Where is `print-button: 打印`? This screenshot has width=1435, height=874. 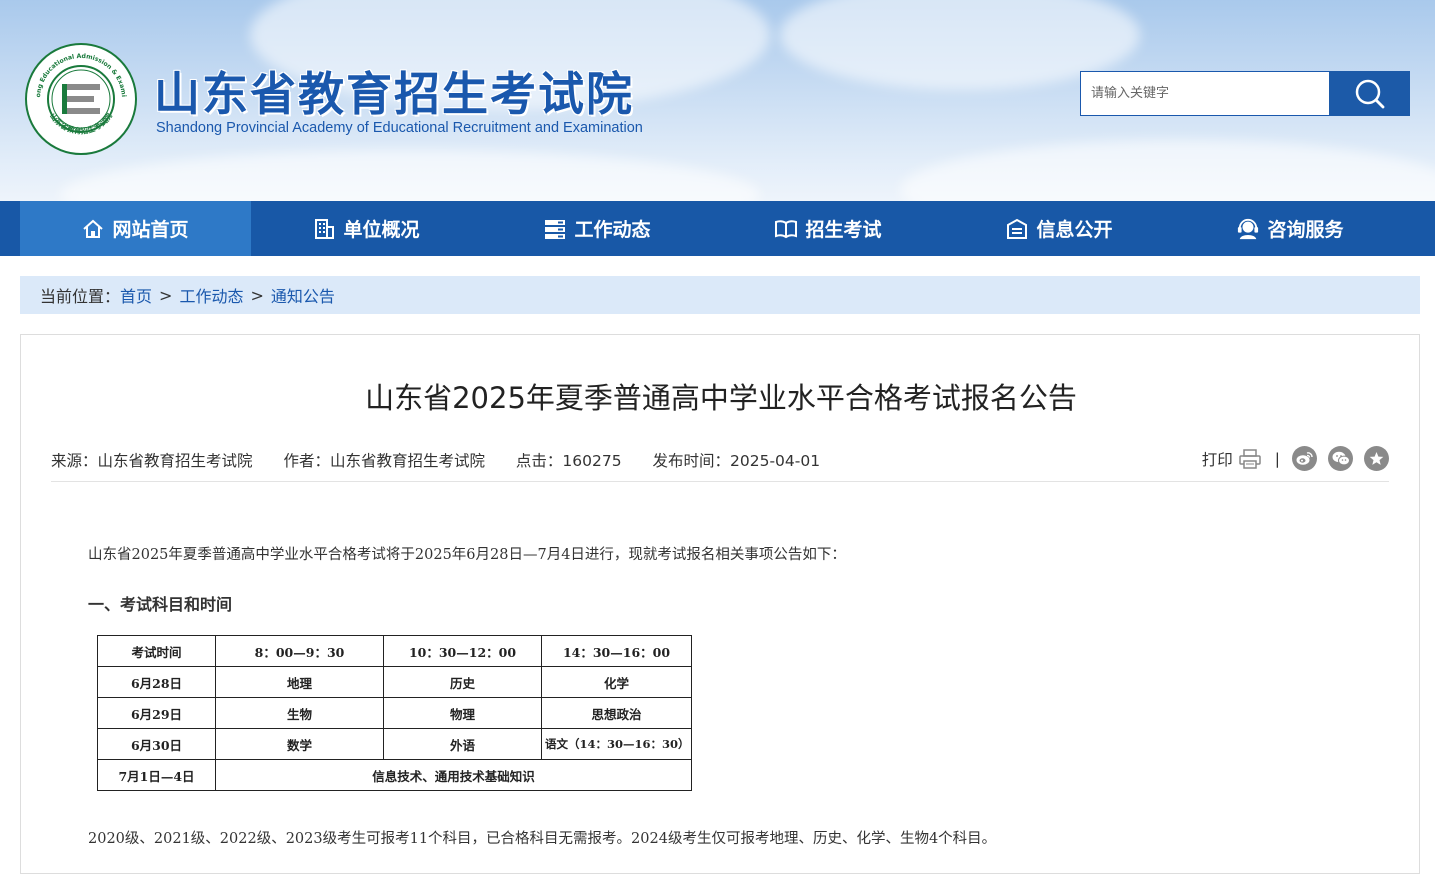
print-button: 打印 is located at coordinates (1231, 459).